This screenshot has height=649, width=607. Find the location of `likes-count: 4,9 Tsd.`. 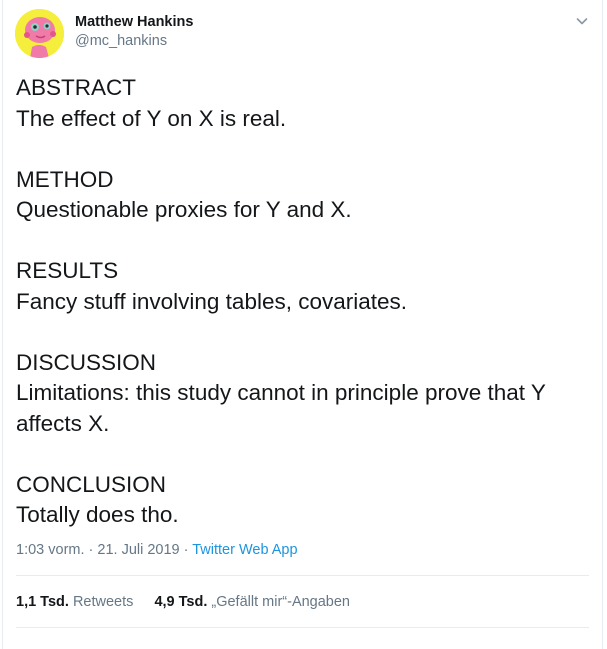

likes-count: 4,9 Tsd. is located at coordinates (181, 602).